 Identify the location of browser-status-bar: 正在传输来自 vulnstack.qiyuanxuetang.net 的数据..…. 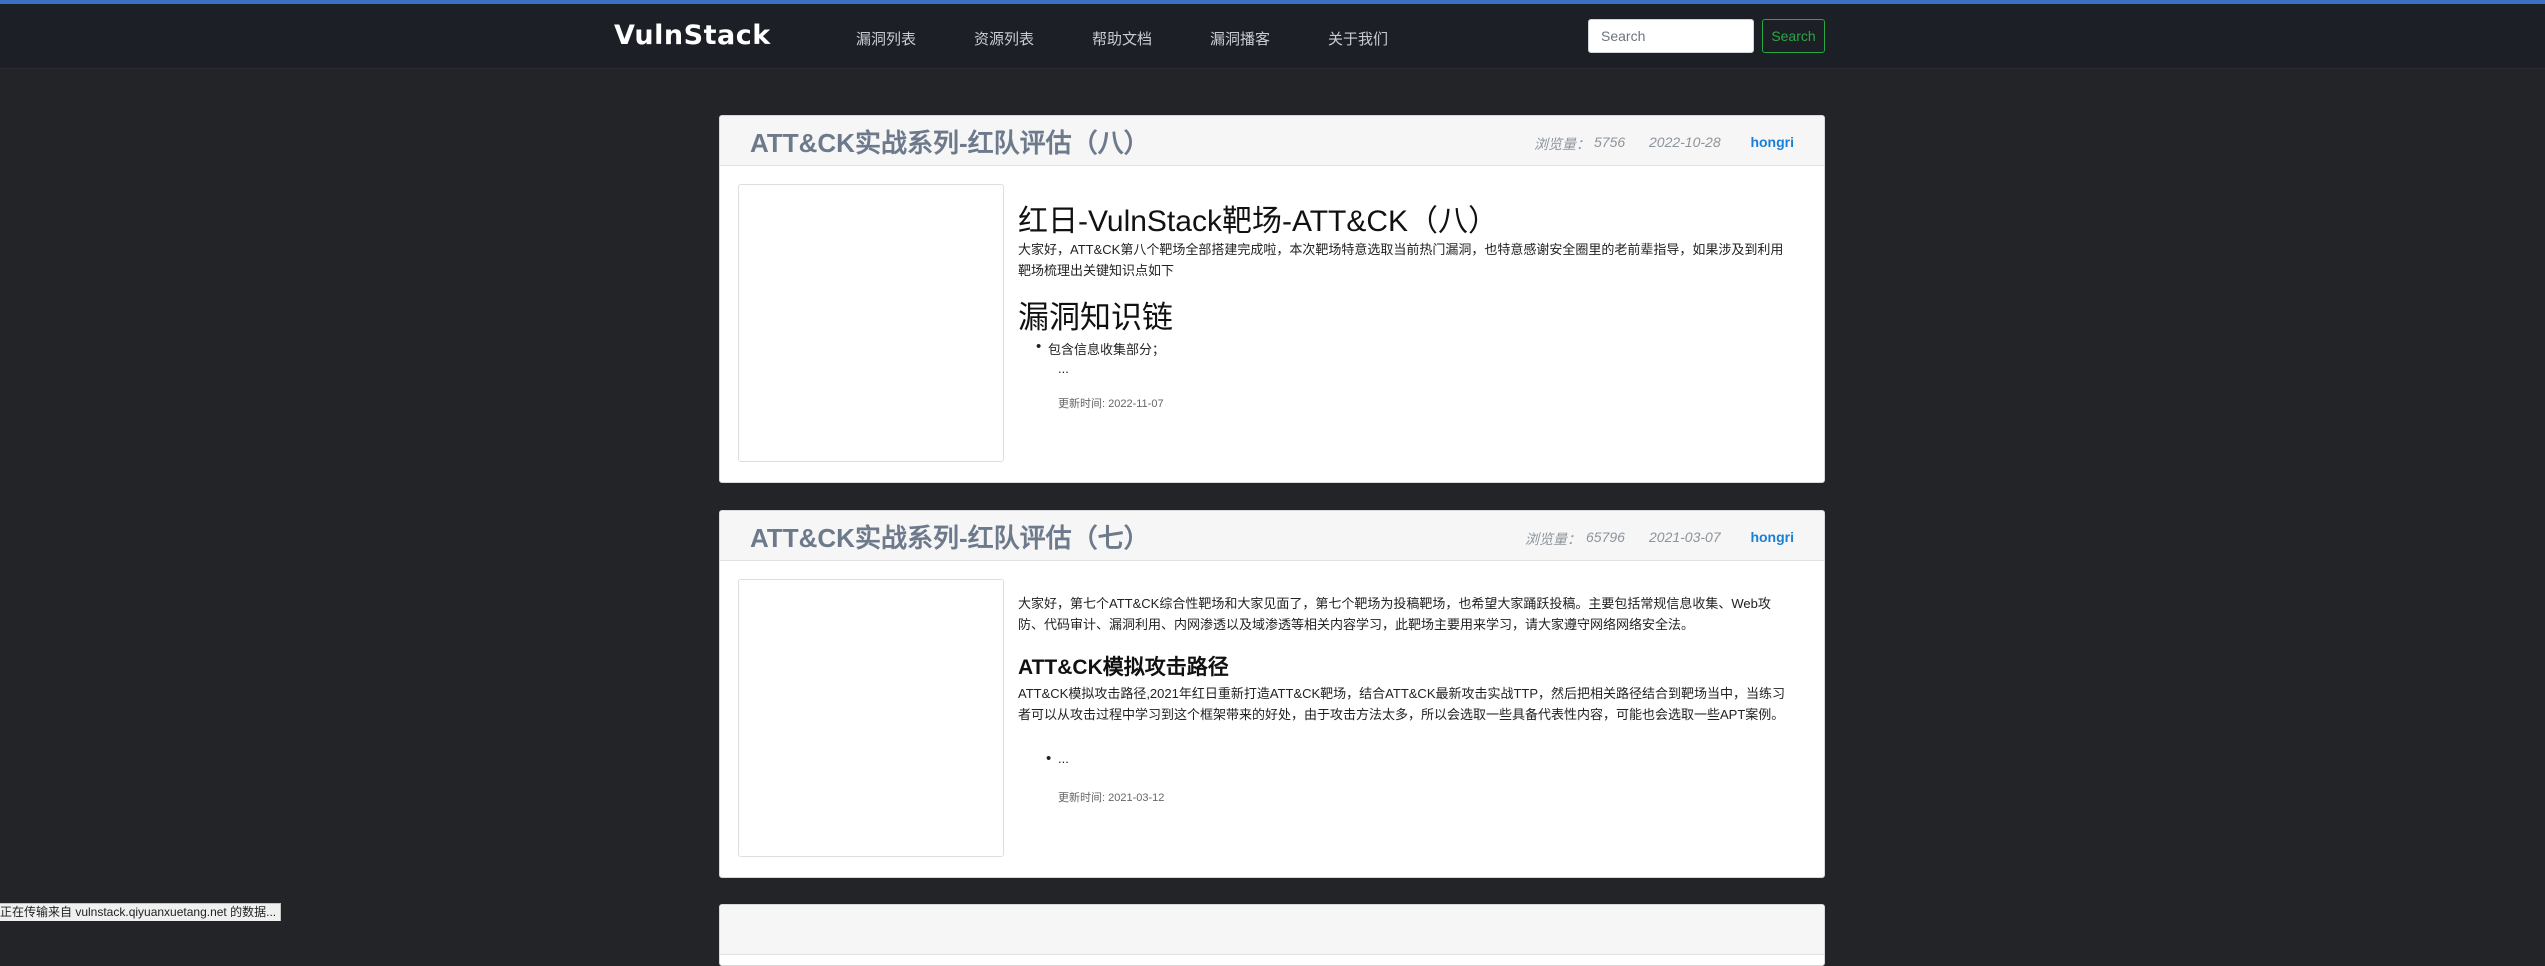
(141, 912).